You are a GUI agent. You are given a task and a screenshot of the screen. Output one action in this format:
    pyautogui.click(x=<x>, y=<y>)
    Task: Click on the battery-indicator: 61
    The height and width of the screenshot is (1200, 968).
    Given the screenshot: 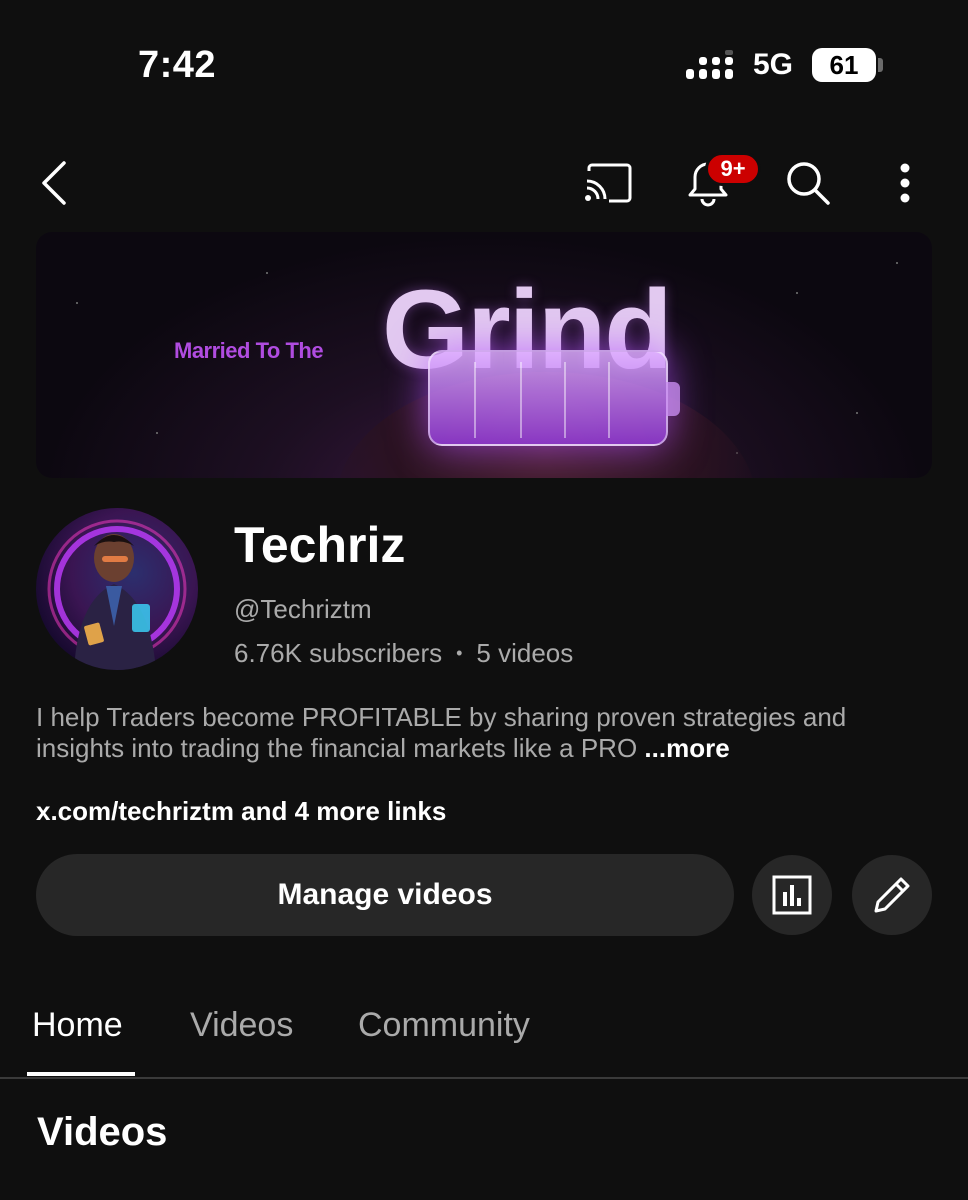 What is the action you would take?
    pyautogui.click(x=844, y=65)
    